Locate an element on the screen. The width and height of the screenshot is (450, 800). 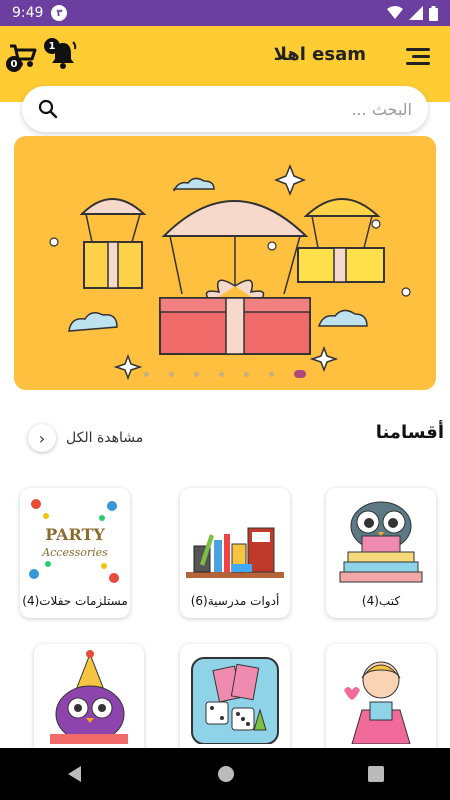
category-label: كتب(4) is located at coordinates (381, 601).